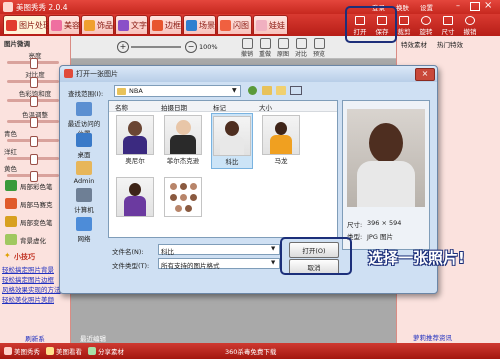 Image resolution: width=500 pixels, height=359 pixels. What do you see at coordinates (426, 20) in the screenshot?
I see `rotate-icon` at bounding box center [426, 20].